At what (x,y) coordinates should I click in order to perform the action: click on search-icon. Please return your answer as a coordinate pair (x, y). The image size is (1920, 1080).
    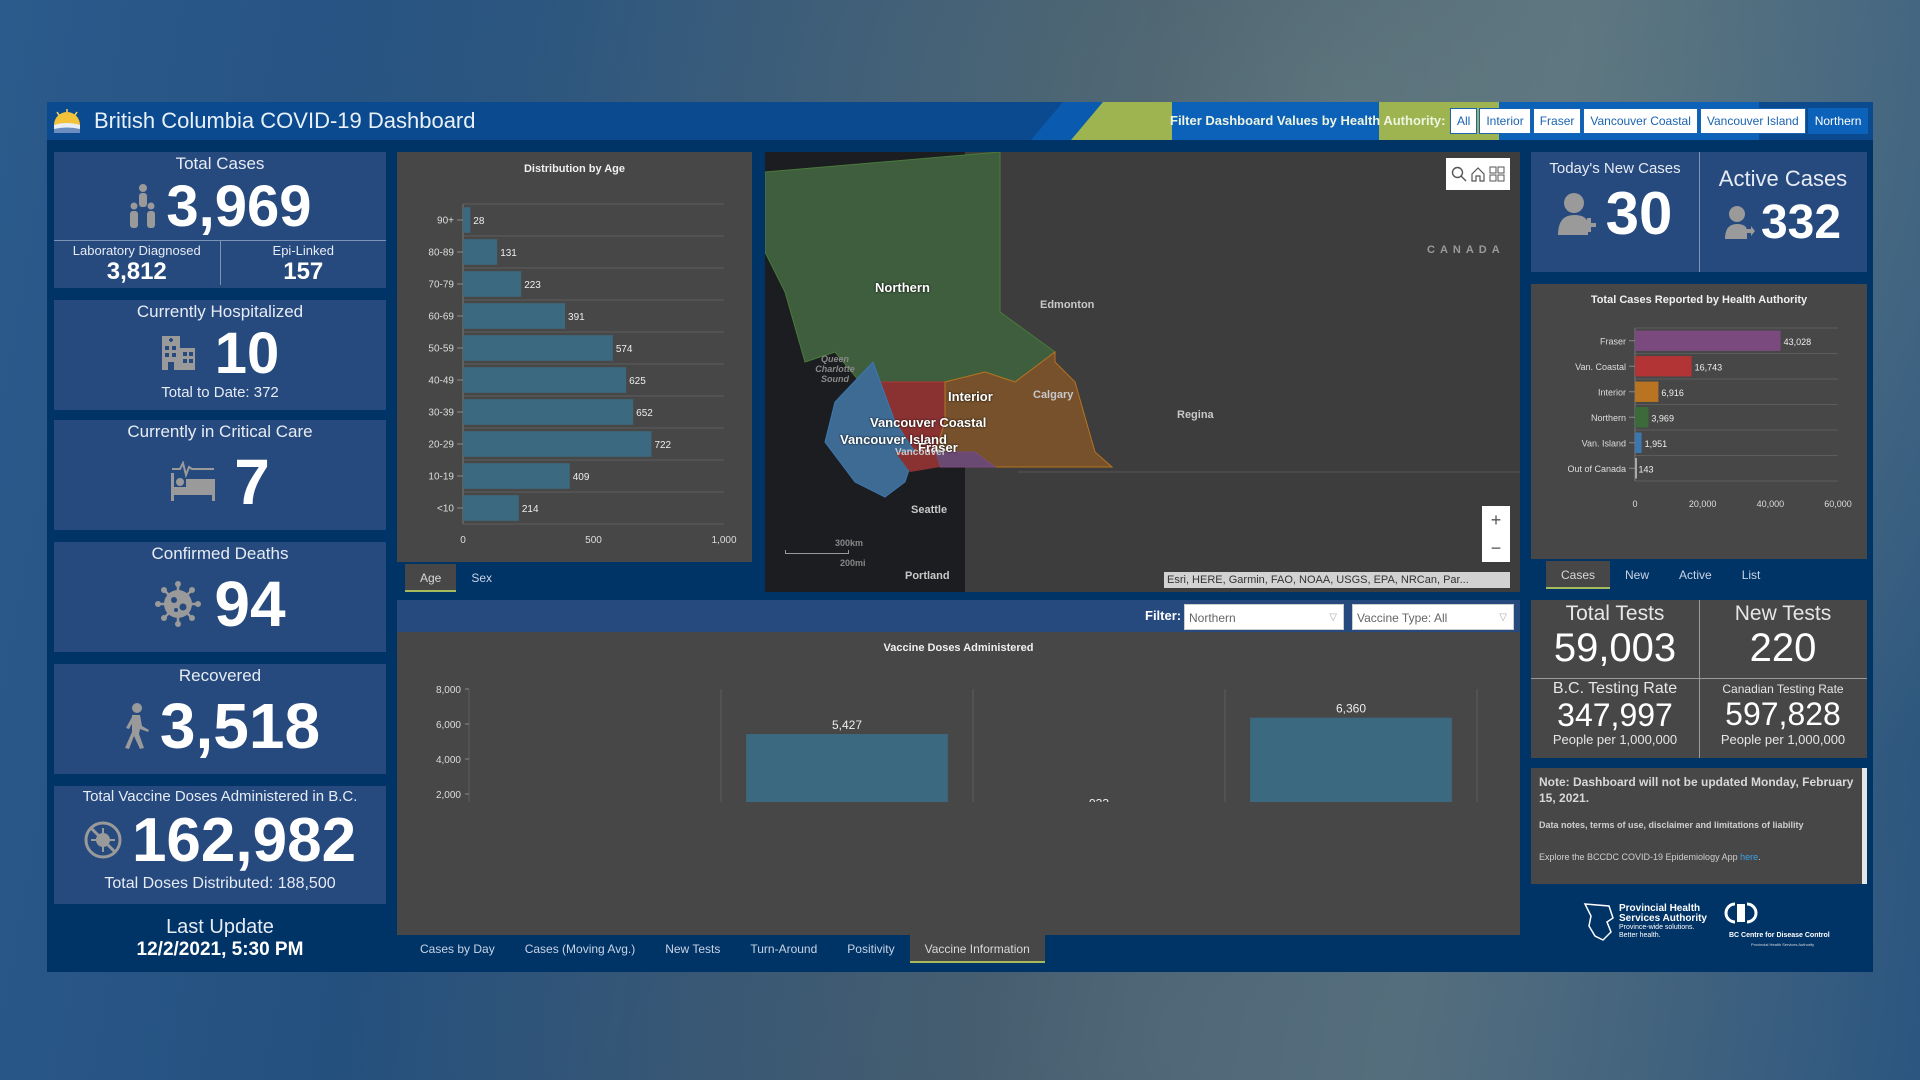
    Looking at the image, I should click on (1459, 174).